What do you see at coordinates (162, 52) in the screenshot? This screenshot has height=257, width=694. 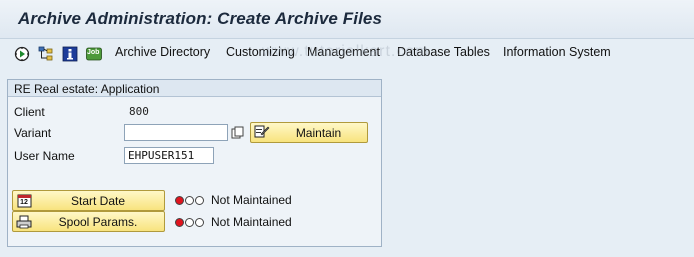 I see `menu-archive-directory: Archive Directory` at bounding box center [162, 52].